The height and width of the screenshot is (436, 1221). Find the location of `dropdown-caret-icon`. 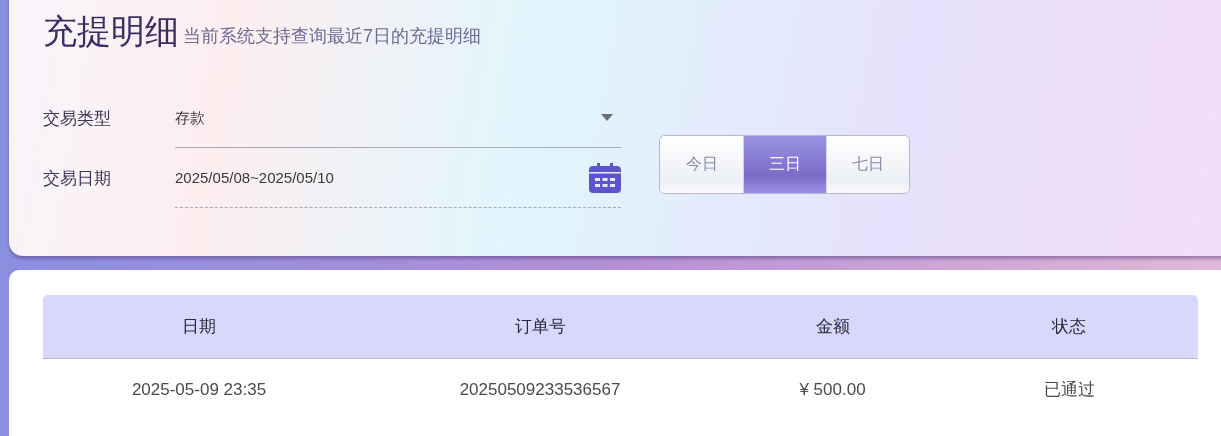

dropdown-caret-icon is located at coordinates (607, 118).